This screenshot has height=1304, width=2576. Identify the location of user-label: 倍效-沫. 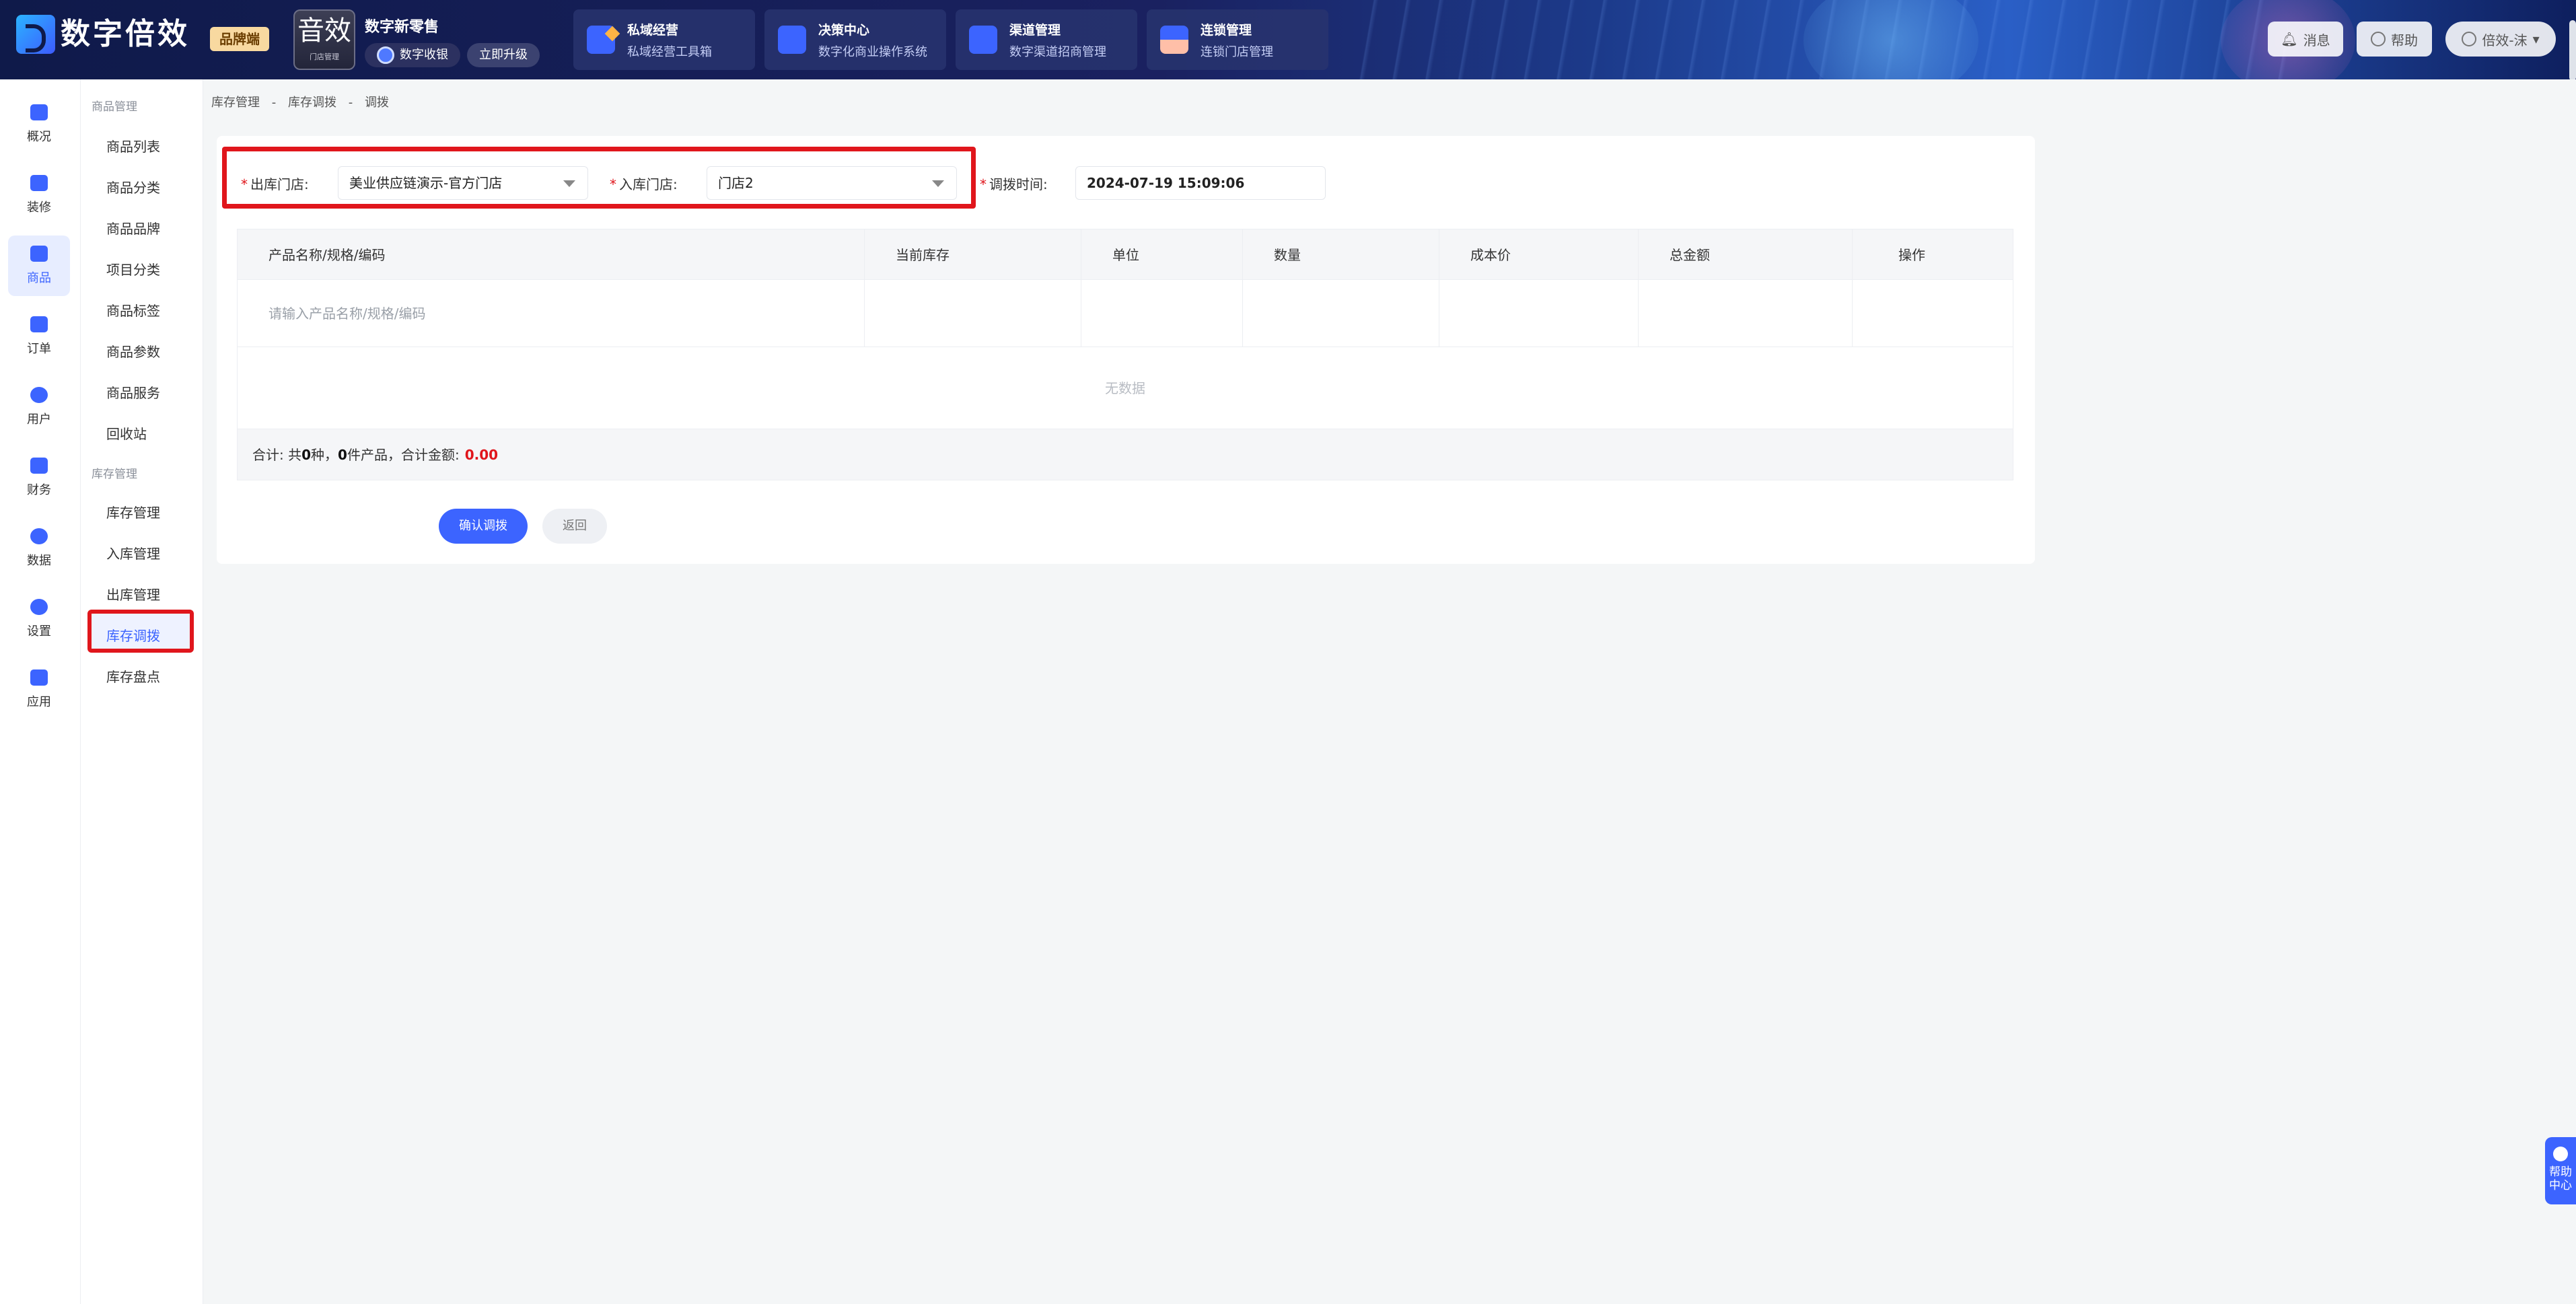
(2505, 40).